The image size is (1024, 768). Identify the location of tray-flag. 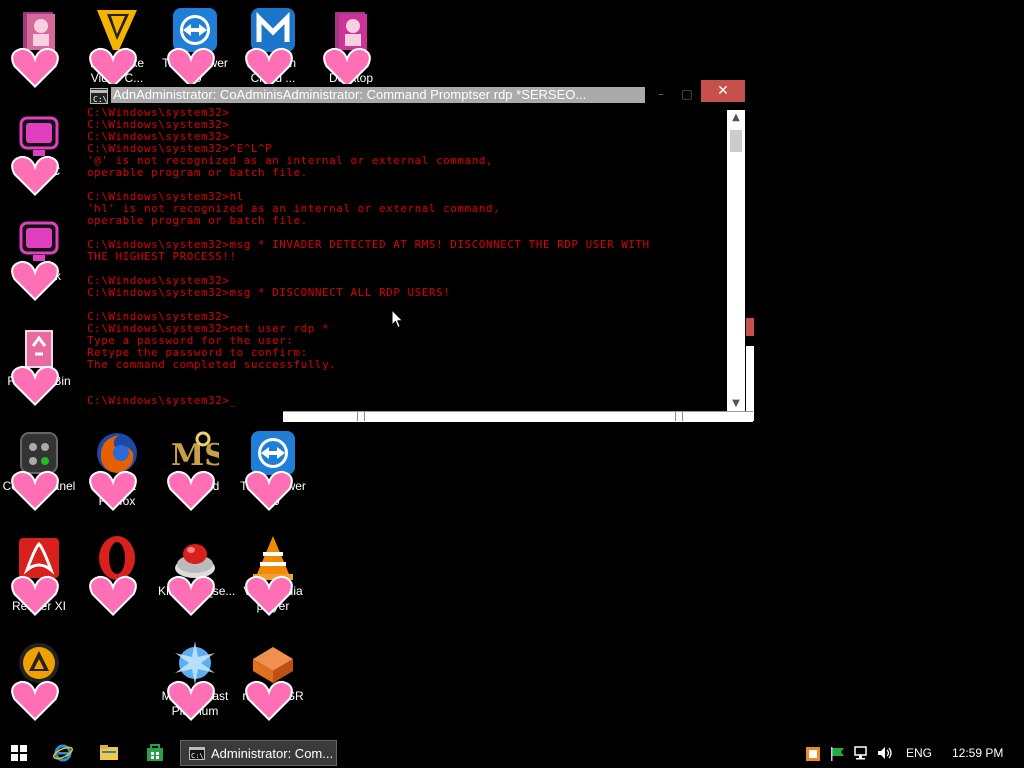
(838, 755).